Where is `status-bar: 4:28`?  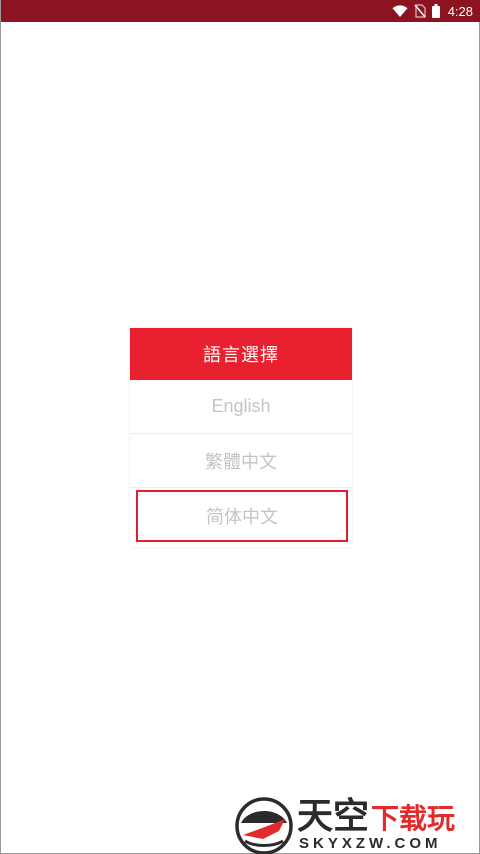 status-bar: 4:28 is located at coordinates (240, 11).